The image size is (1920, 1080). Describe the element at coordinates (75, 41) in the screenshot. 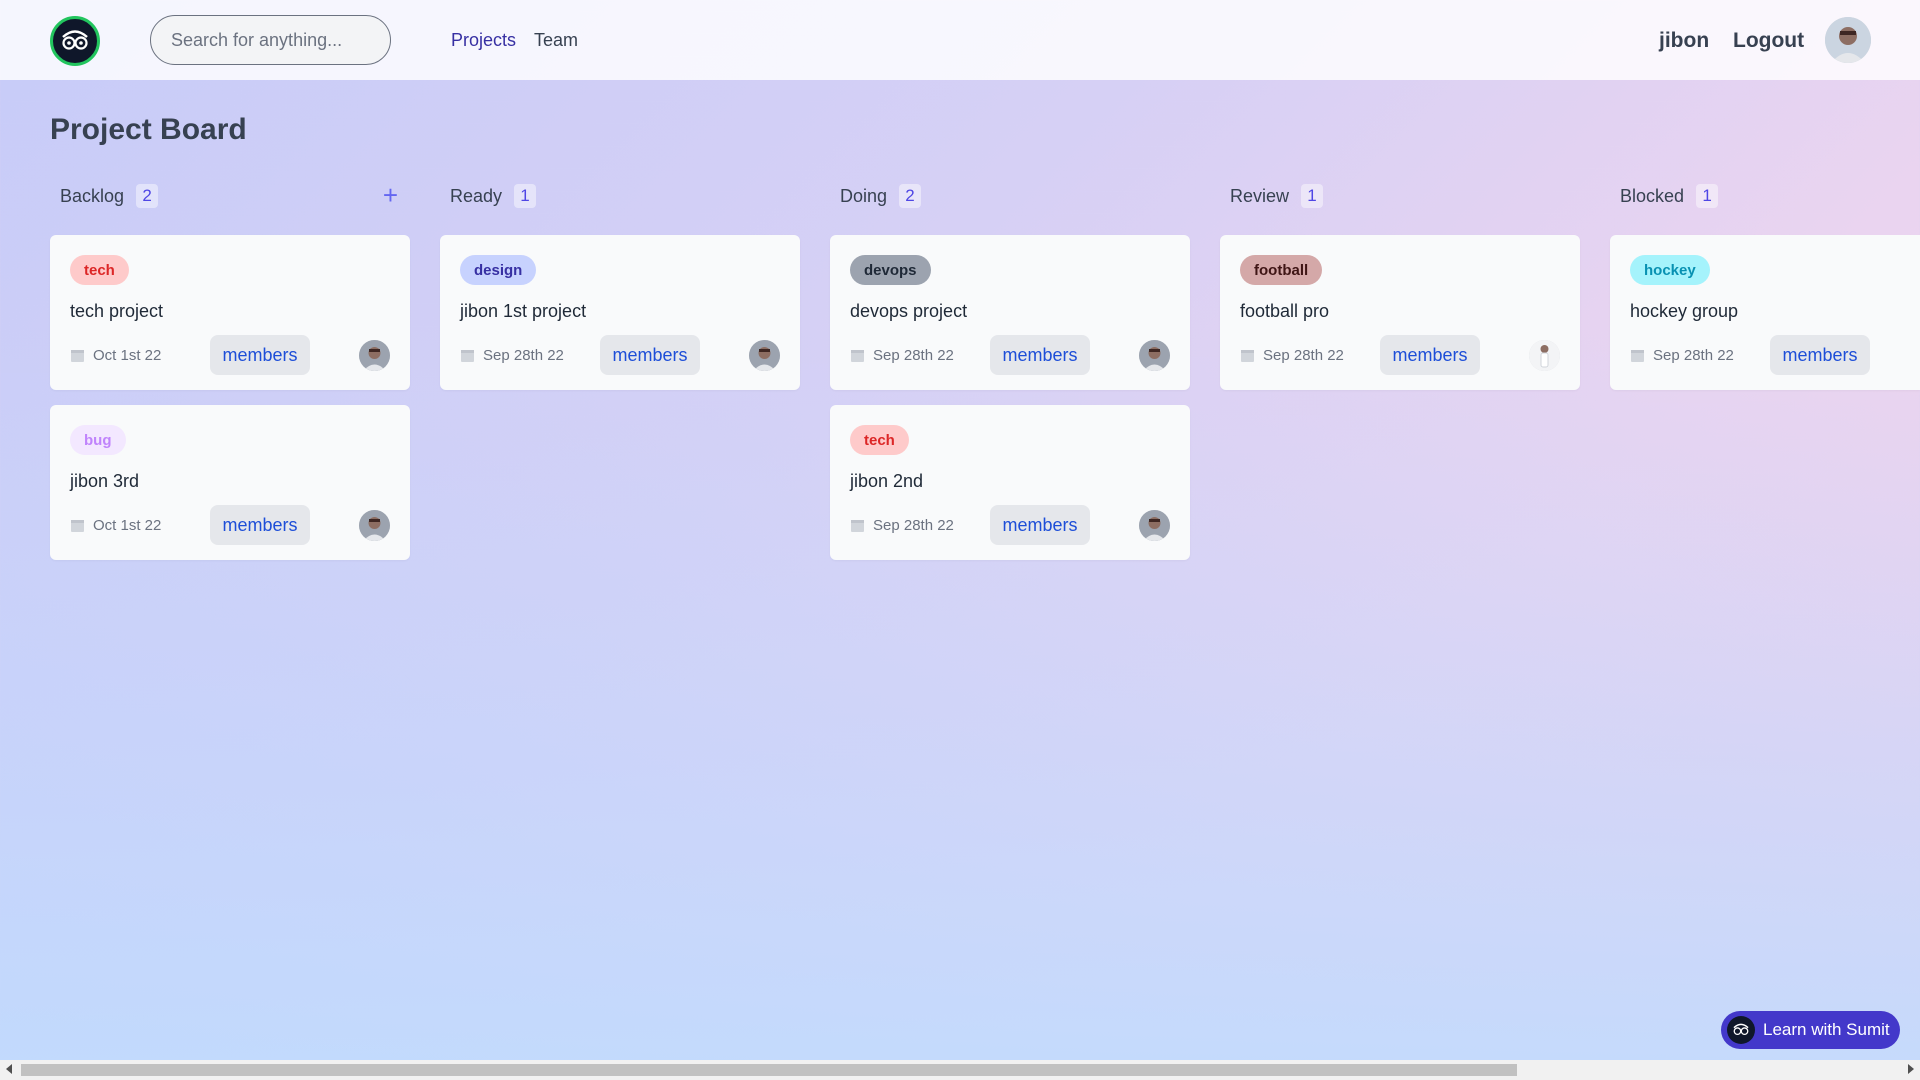

I see `app-logo-icon` at that location.